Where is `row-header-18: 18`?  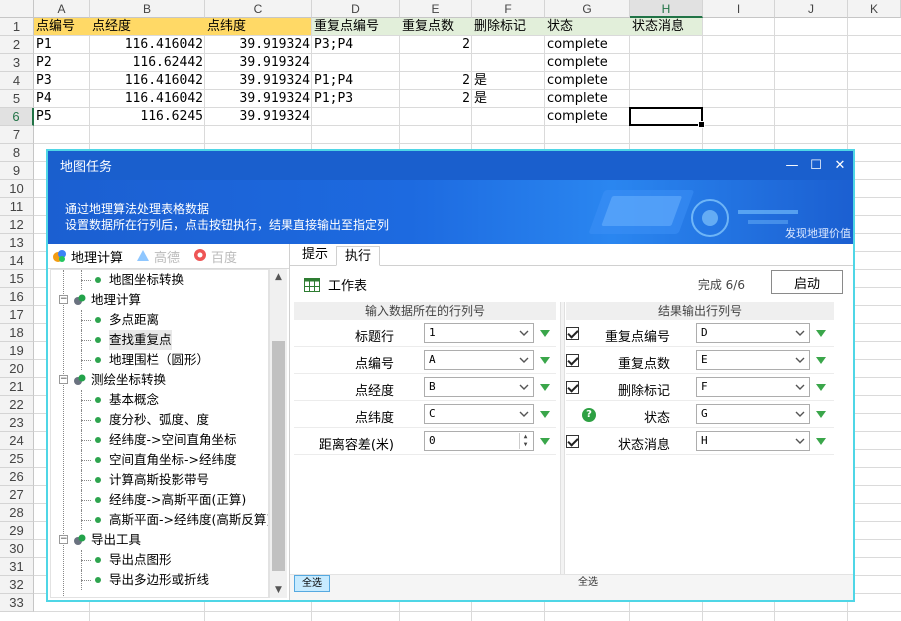
row-header-18: 18 is located at coordinates (17, 333).